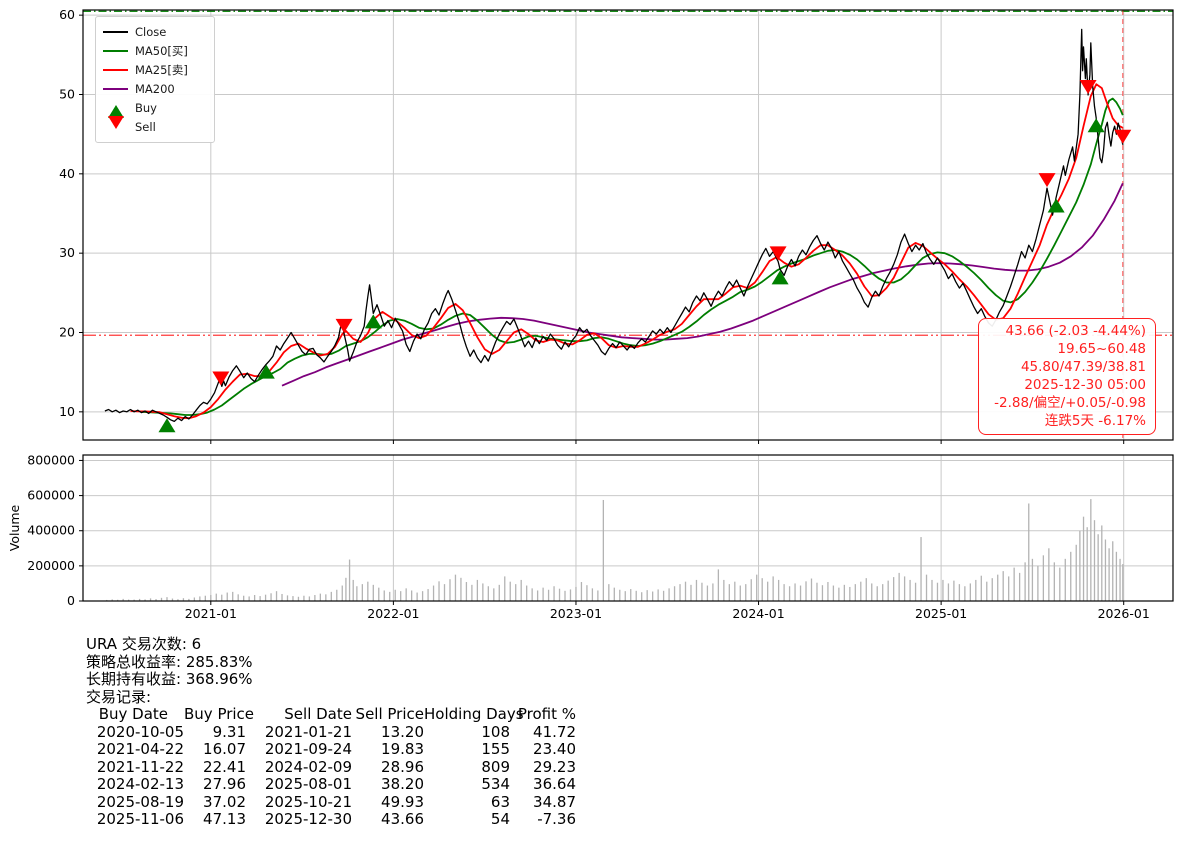  I want to click on stat-trade-log-title: 交易记录:, so click(119, 696).